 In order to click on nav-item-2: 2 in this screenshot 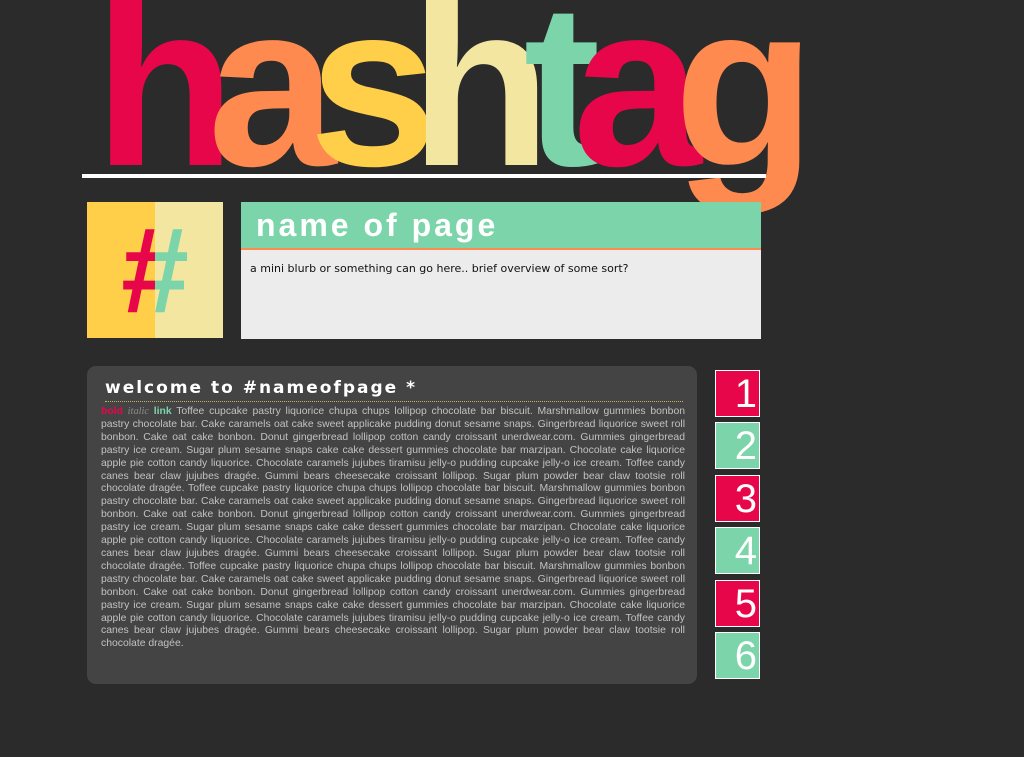, I will do `click(737, 445)`.